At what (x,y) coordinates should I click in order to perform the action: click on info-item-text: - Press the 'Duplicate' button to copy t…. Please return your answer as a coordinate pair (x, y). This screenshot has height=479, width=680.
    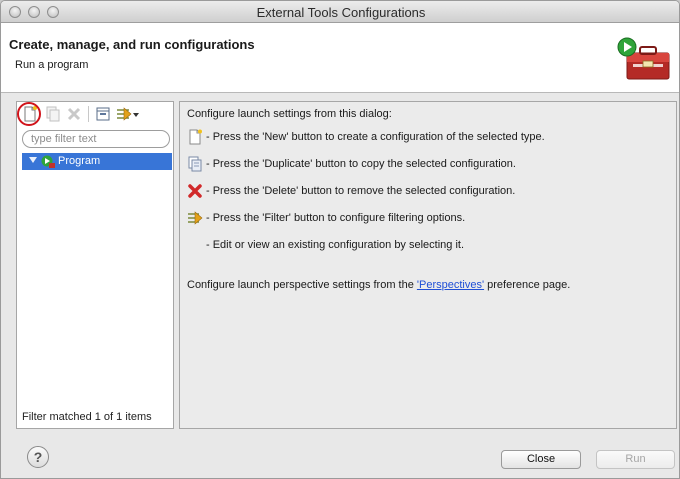
    Looking at the image, I should click on (361, 164).